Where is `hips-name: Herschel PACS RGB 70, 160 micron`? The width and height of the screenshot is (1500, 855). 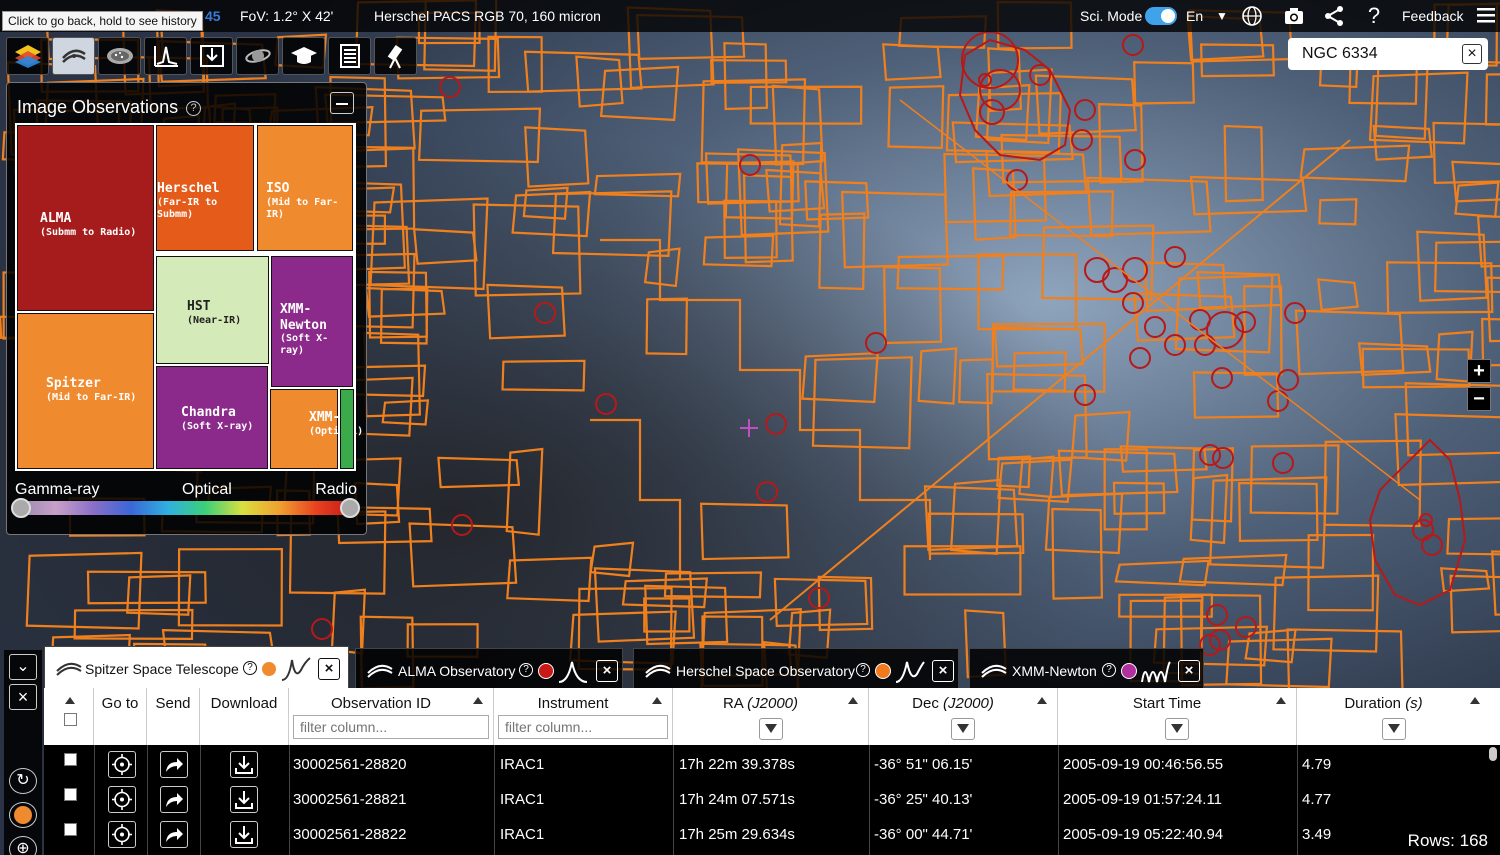 hips-name: Herschel PACS RGB 70, 160 micron is located at coordinates (487, 16).